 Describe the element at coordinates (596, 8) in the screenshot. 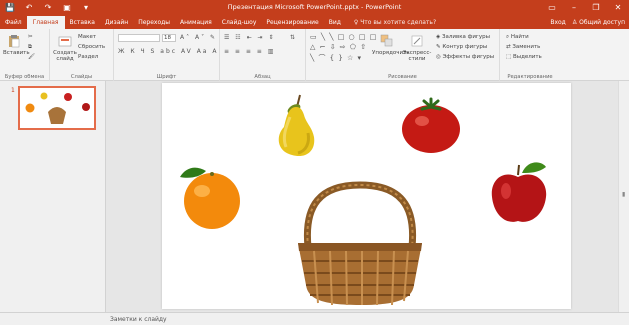

I see `maximize-button: ❐` at that location.